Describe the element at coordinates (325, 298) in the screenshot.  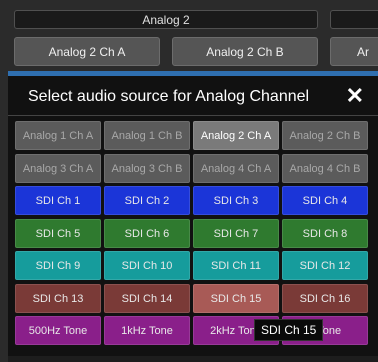
I see `source-button: SDI Ch 16` at that location.